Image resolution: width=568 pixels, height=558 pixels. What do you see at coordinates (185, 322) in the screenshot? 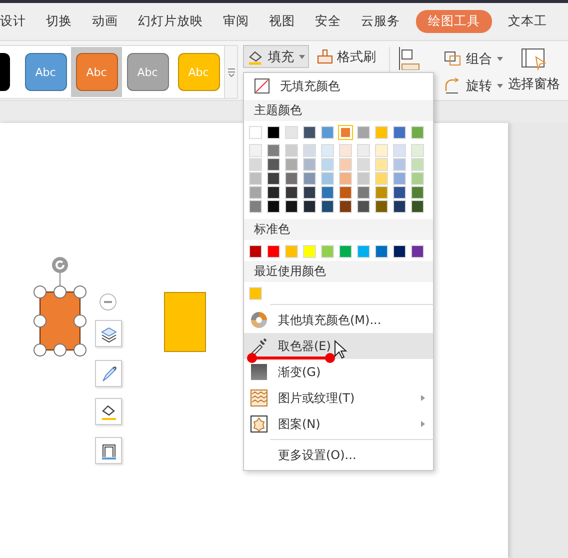
I see `rectangle-shape` at bounding box center [185, 322].